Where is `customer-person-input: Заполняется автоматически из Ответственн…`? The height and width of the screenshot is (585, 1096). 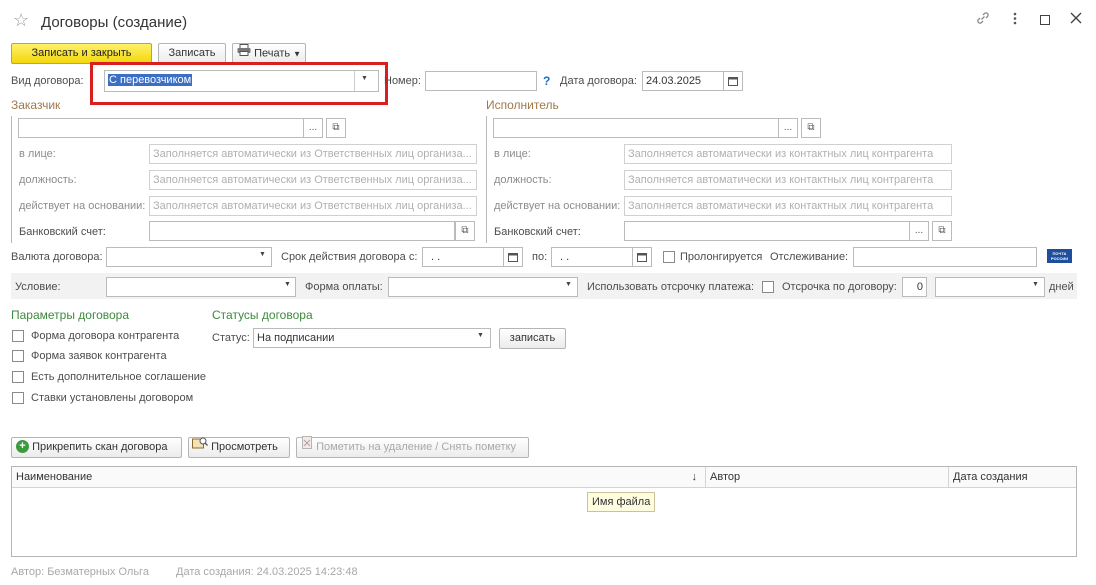
customer-person-input: Заполняется автоматически из Ответственн… is located at coordinates (313, 154).